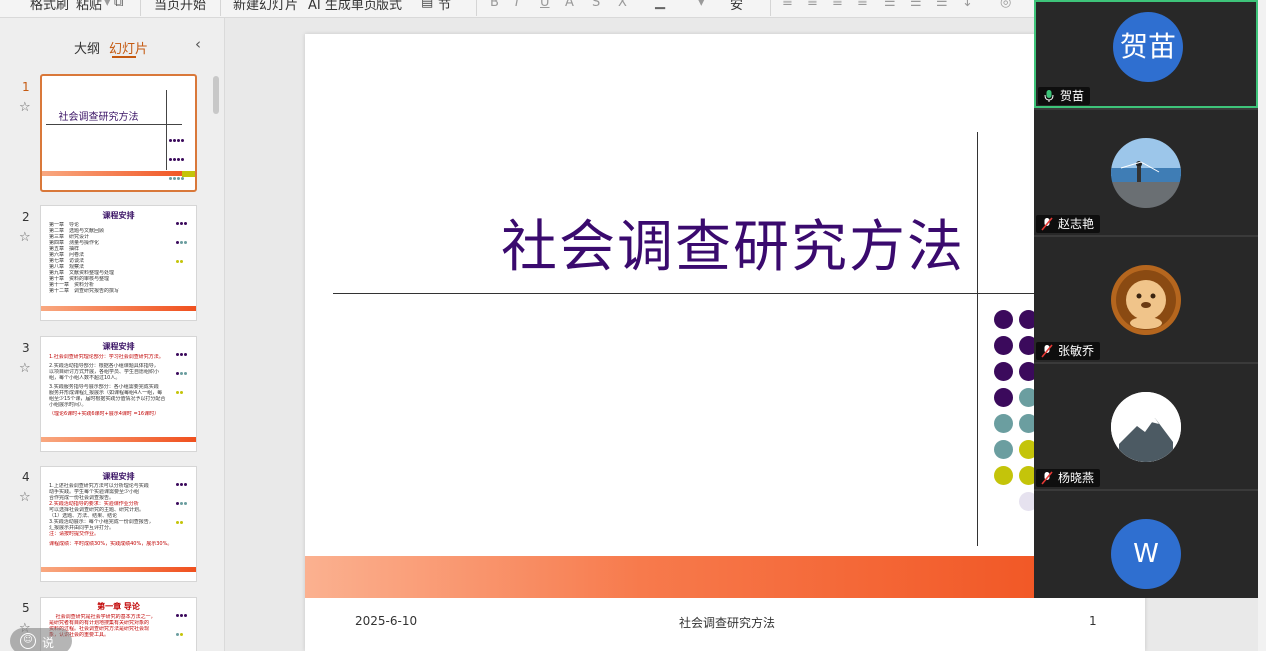 The image size is (1266, 651). What do you see at coordinates (660, 5) in the screenshot?
I see `font-color-icon: ▁` at bounding box center [660, 5].